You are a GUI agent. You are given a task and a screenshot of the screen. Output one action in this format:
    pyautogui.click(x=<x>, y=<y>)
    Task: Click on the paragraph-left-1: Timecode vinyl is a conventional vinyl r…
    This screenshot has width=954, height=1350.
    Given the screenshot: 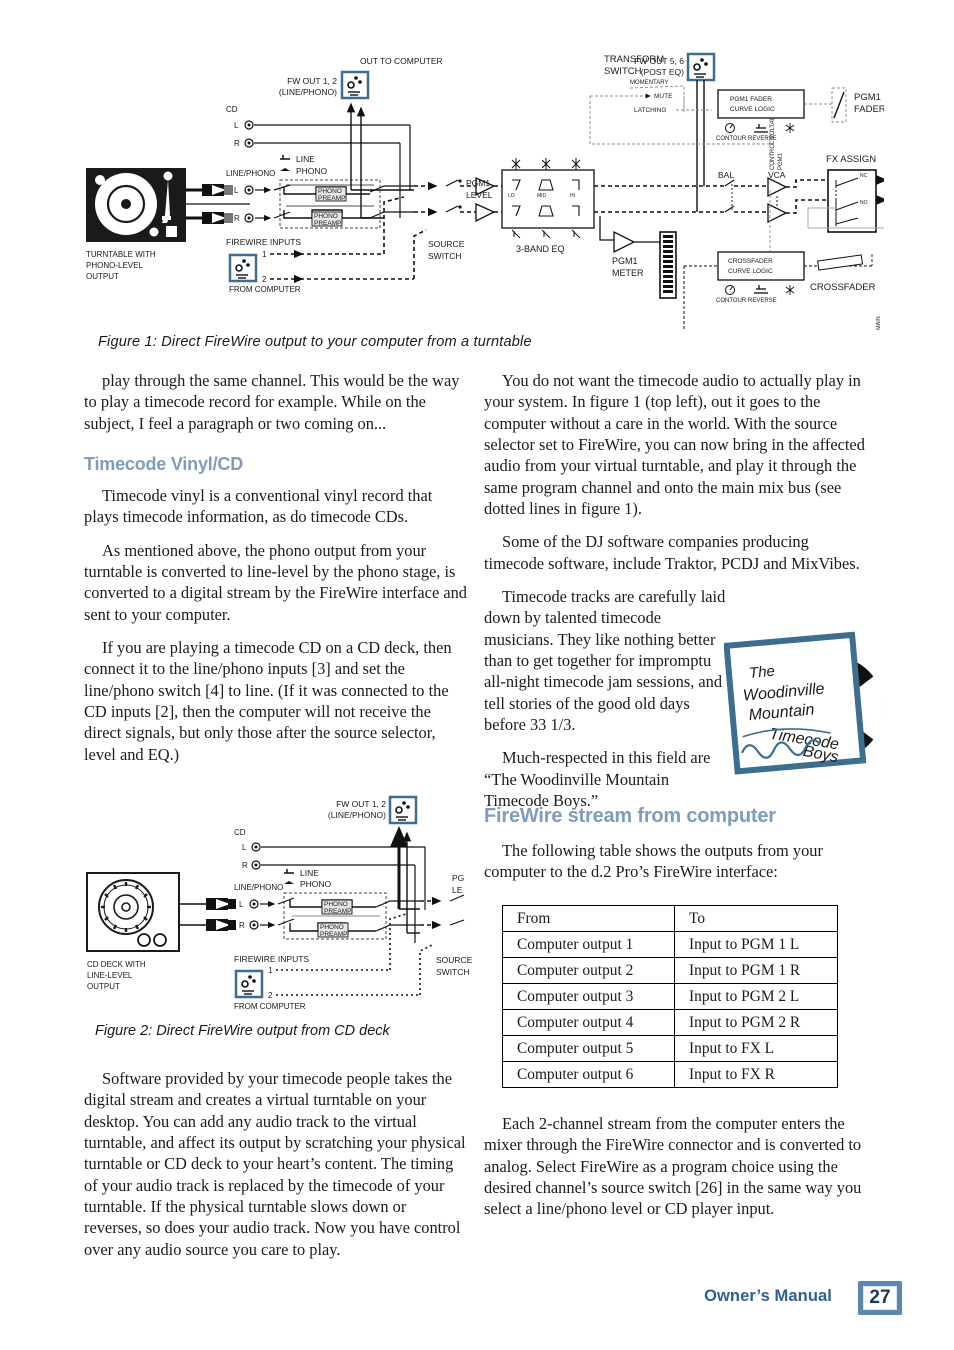 What is the action you would take?
    pyautogui.click(x=258, y=506)
    